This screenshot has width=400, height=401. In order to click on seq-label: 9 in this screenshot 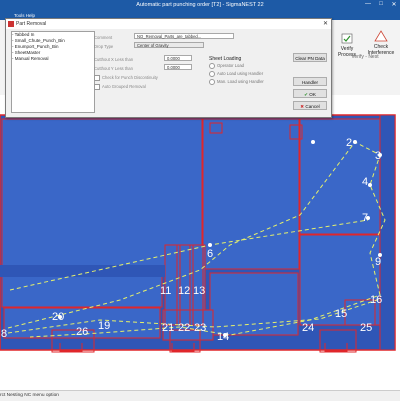, I will do `click(378, 262)`.